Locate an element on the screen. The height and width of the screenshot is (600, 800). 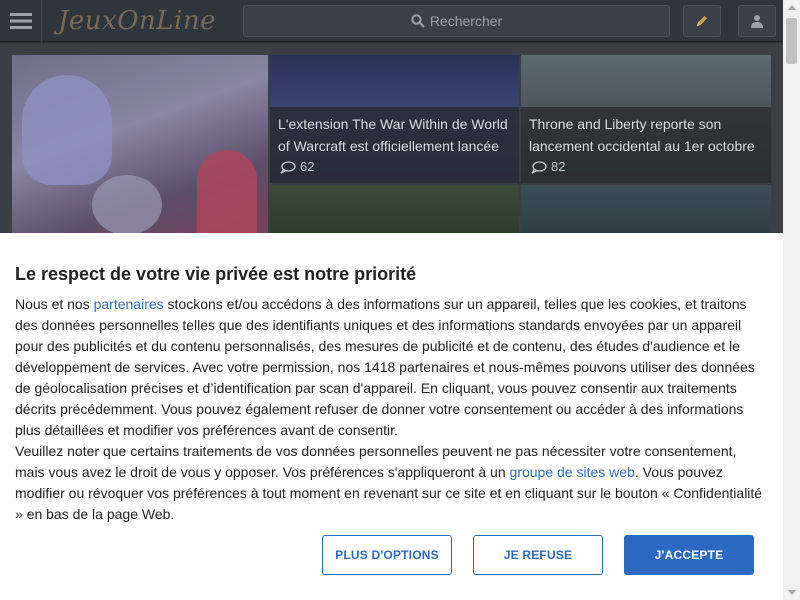
consent-text-part: Nous et nos is located at coordinates (54, 304).